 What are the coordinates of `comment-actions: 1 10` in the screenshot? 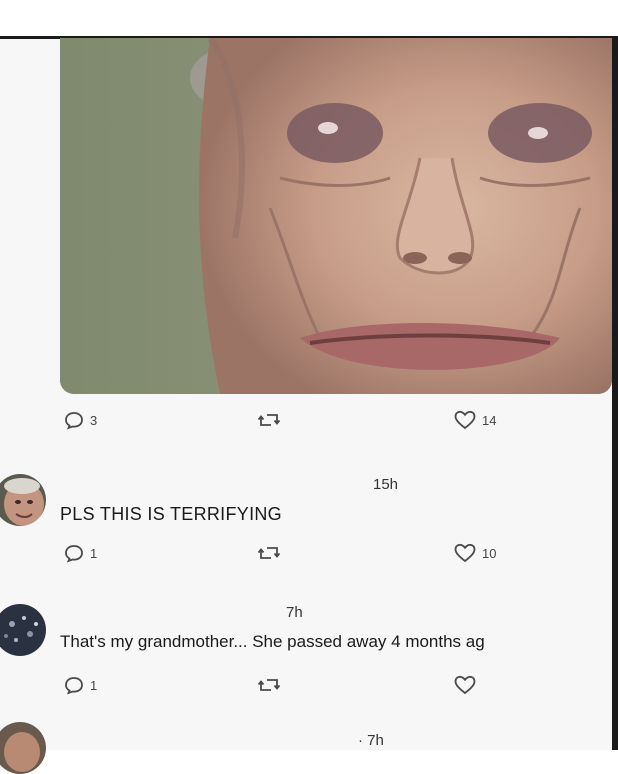 It's located at (295, 558).